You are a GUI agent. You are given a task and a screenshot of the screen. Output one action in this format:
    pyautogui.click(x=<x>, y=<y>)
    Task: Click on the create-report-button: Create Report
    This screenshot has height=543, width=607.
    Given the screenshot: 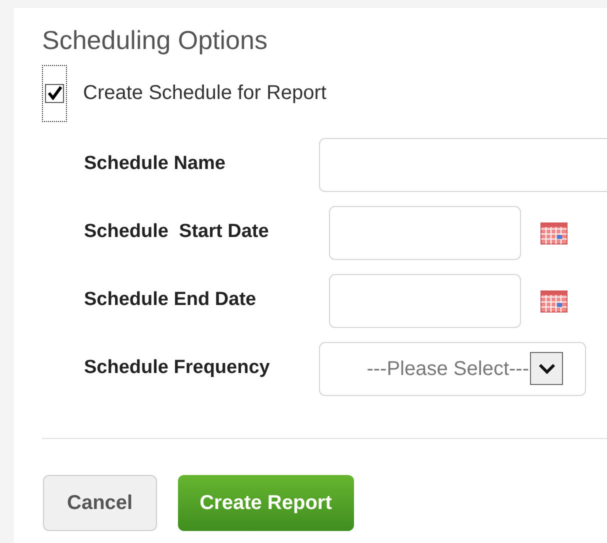 What is the action you would take?
    pyautogui.click(x=266, y=502)
    